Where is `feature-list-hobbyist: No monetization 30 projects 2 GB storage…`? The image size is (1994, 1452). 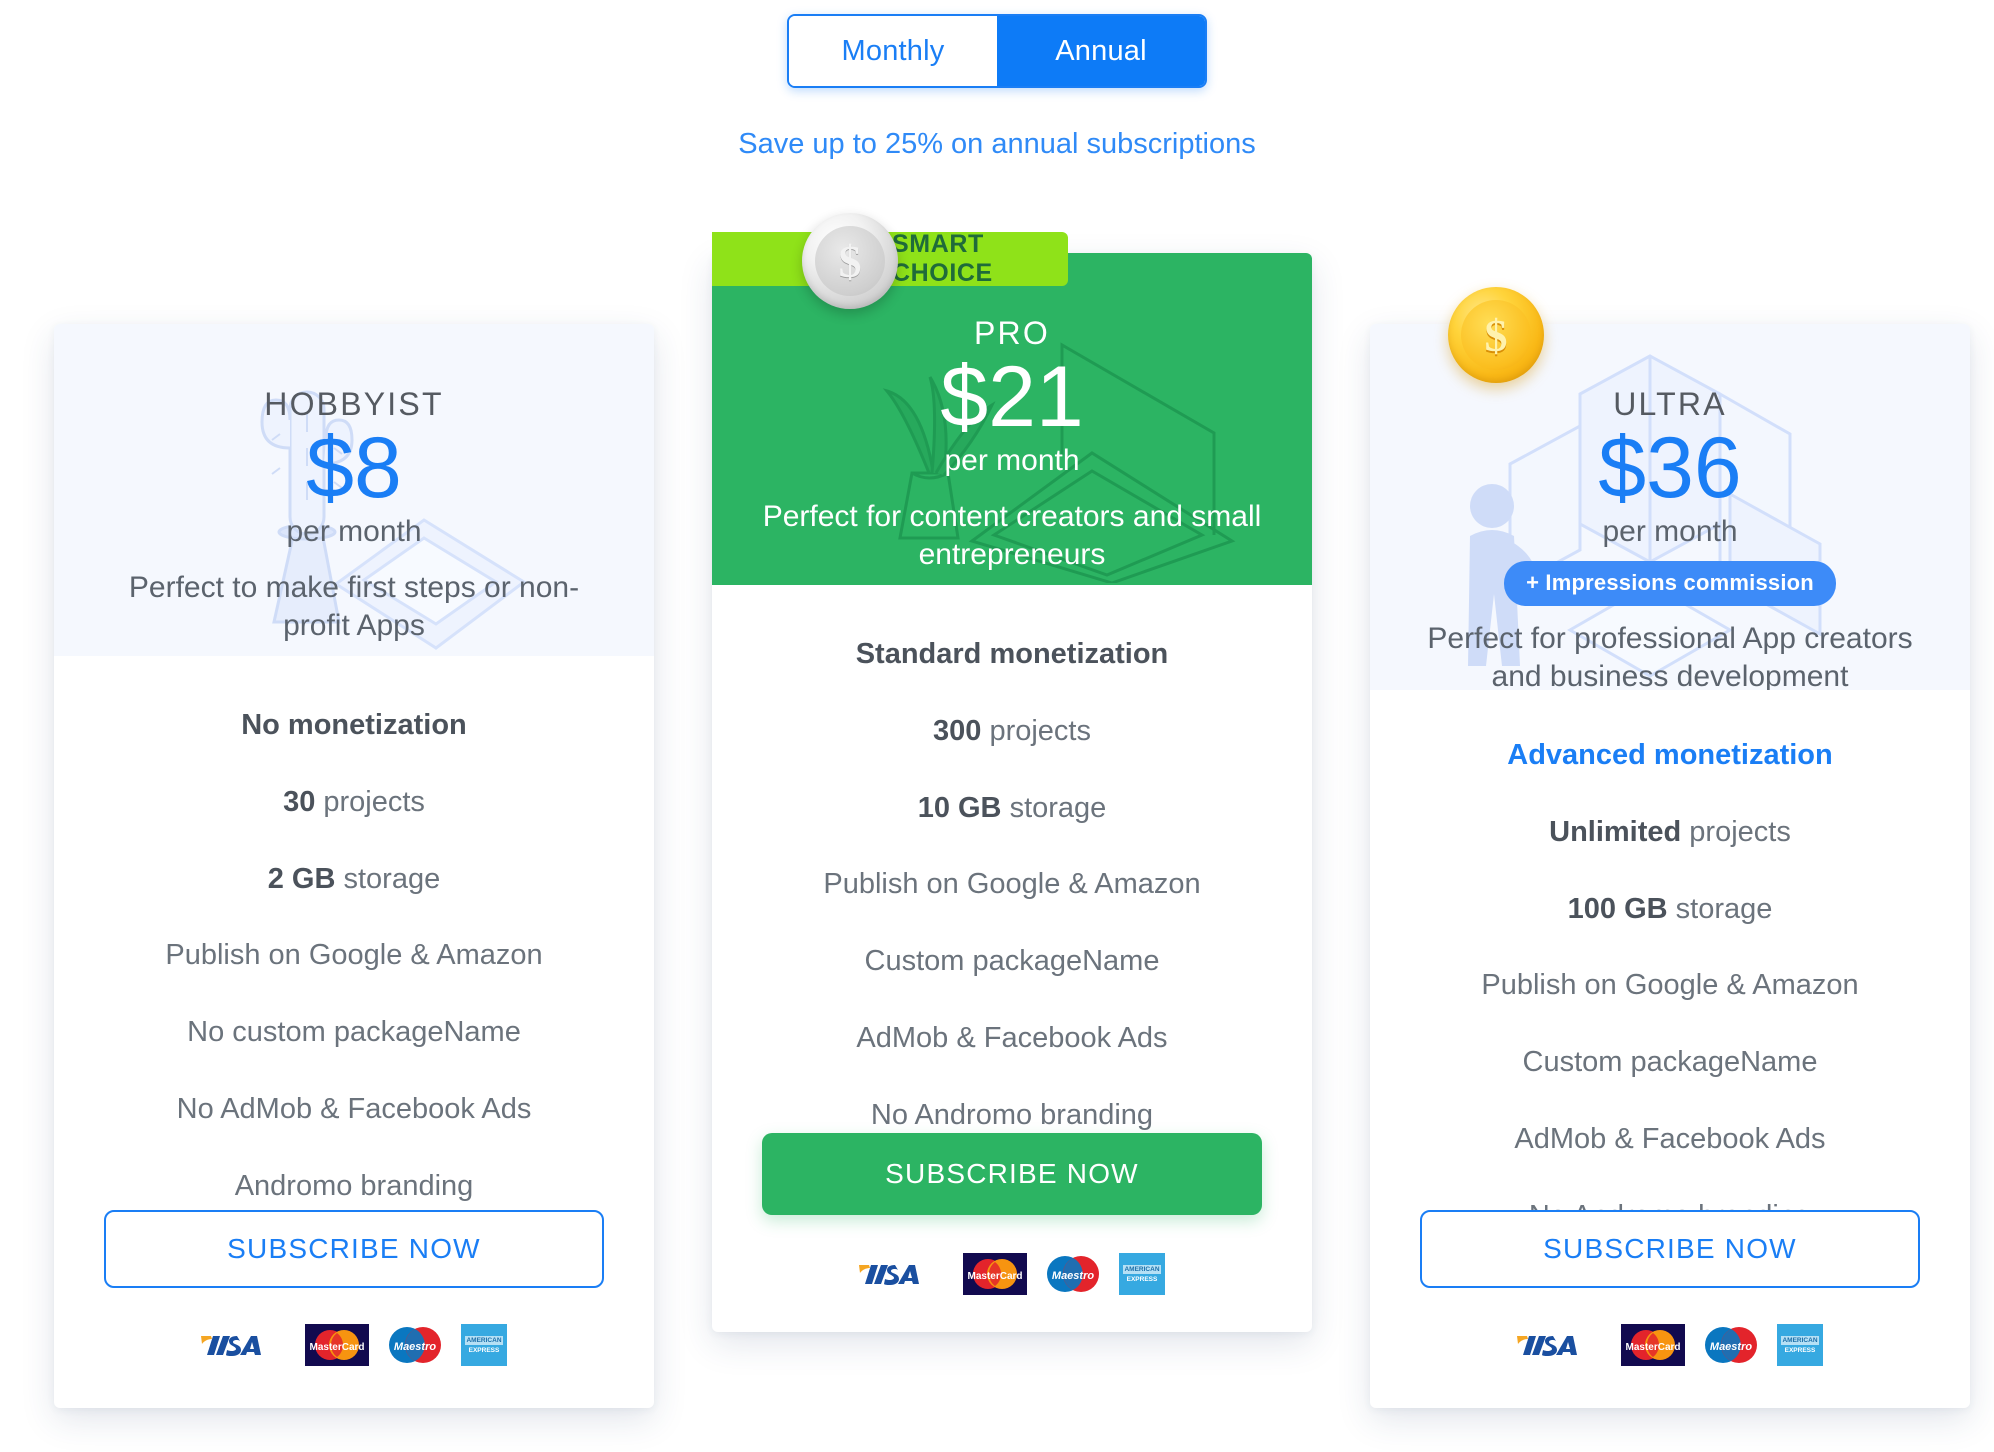 feature-list-hobbyist: No monetization 30 projects 2 GB storage… is located at coordinates (354, 930).